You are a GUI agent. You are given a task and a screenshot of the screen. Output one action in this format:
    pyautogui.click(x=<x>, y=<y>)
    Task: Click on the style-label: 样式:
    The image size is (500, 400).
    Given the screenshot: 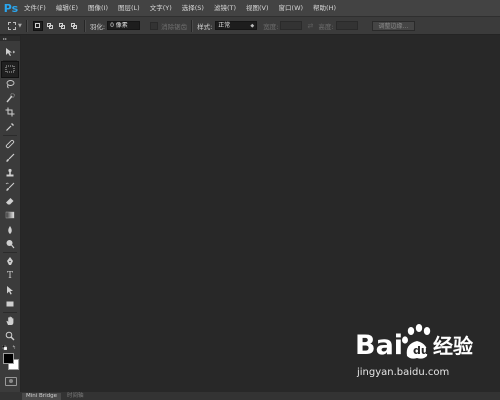 What is the action you would take?
    pyautogui.click(x=205, y=26)
    